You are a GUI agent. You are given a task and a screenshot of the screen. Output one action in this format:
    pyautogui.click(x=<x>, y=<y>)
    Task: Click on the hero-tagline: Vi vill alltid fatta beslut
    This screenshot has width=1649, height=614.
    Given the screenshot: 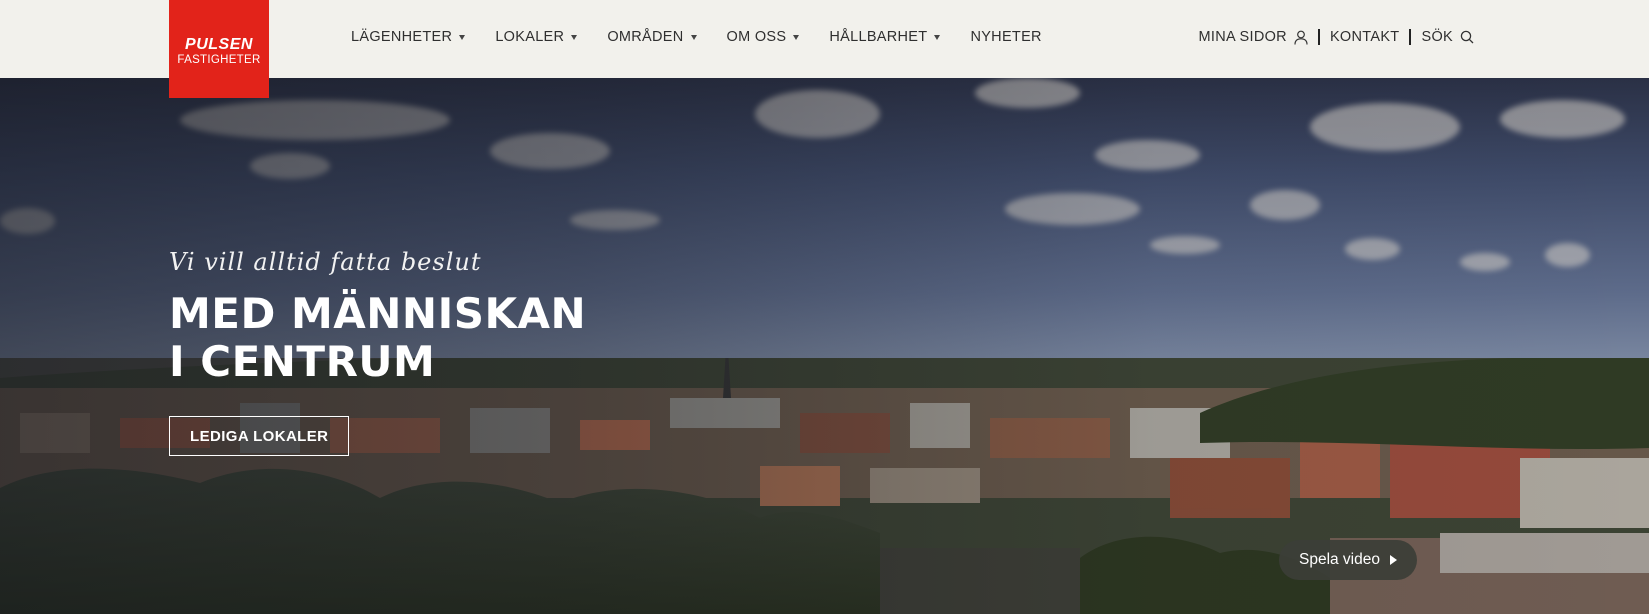 What is the action you would take?
    pyautogui.click(x=325, y=262)
    